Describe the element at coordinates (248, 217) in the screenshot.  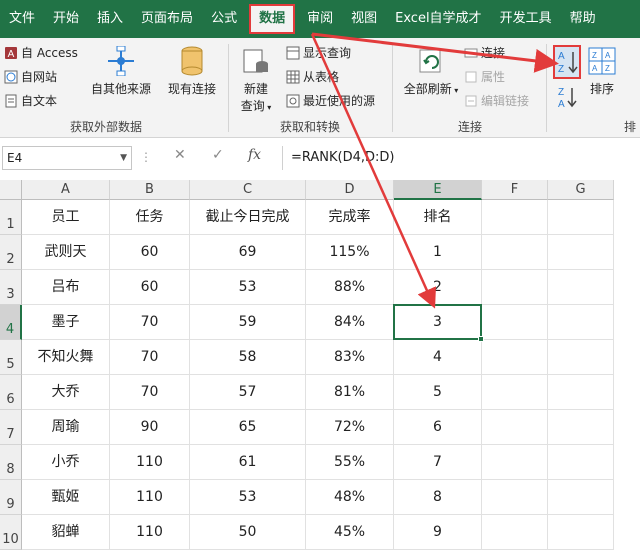
I see `cell-c1: 截止今日完成` at that location.